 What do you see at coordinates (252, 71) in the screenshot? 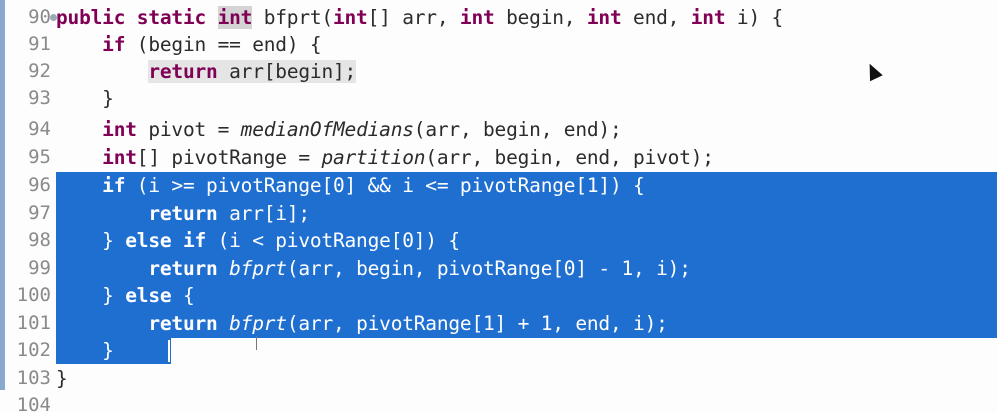
I see `code-text: return arr[begin];` at bounding box center [252, 71].